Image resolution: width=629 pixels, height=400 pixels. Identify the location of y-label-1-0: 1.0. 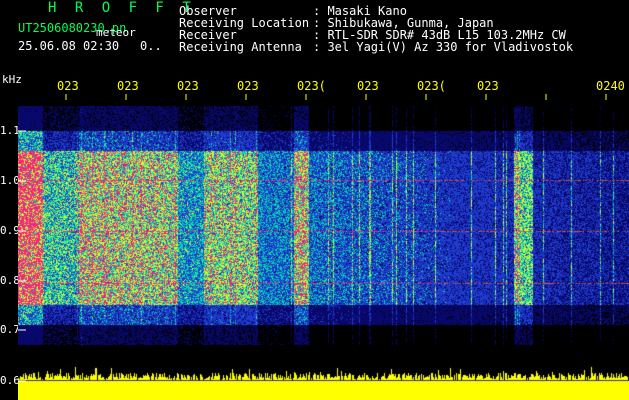
(10, 180).